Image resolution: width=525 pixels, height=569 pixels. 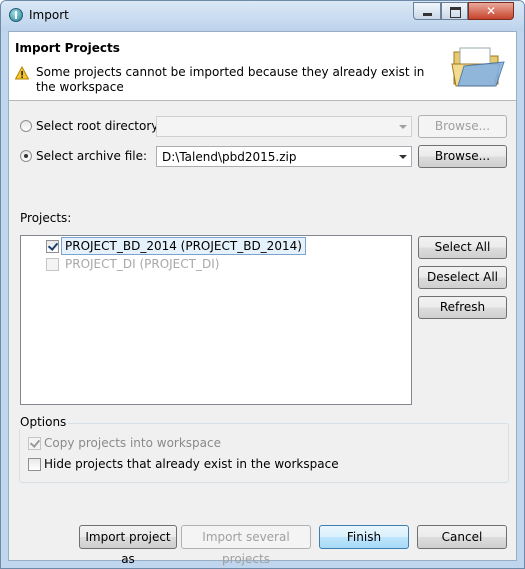 I want to click on archive-file-value: D:\Talend\pbd2015.zip, so click(x=229, y=157).